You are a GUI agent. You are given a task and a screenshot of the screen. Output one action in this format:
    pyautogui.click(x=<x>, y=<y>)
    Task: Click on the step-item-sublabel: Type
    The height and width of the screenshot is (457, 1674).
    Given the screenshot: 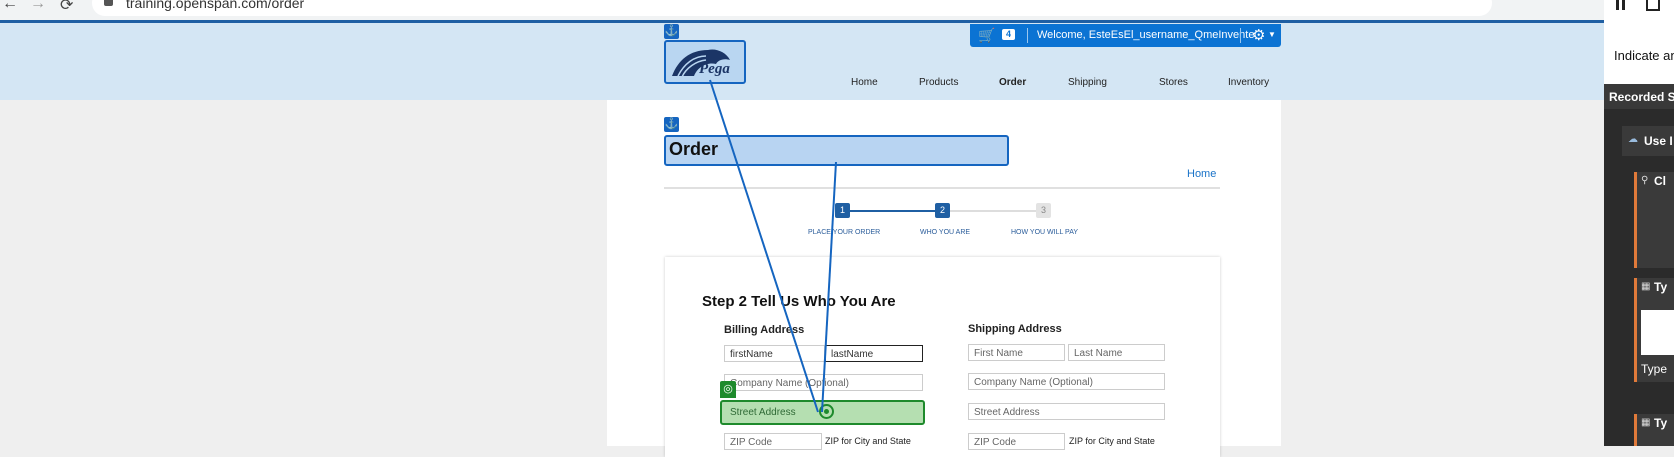 What is the action you would take?
    pyautogui.click(x=1654, y=369)
    